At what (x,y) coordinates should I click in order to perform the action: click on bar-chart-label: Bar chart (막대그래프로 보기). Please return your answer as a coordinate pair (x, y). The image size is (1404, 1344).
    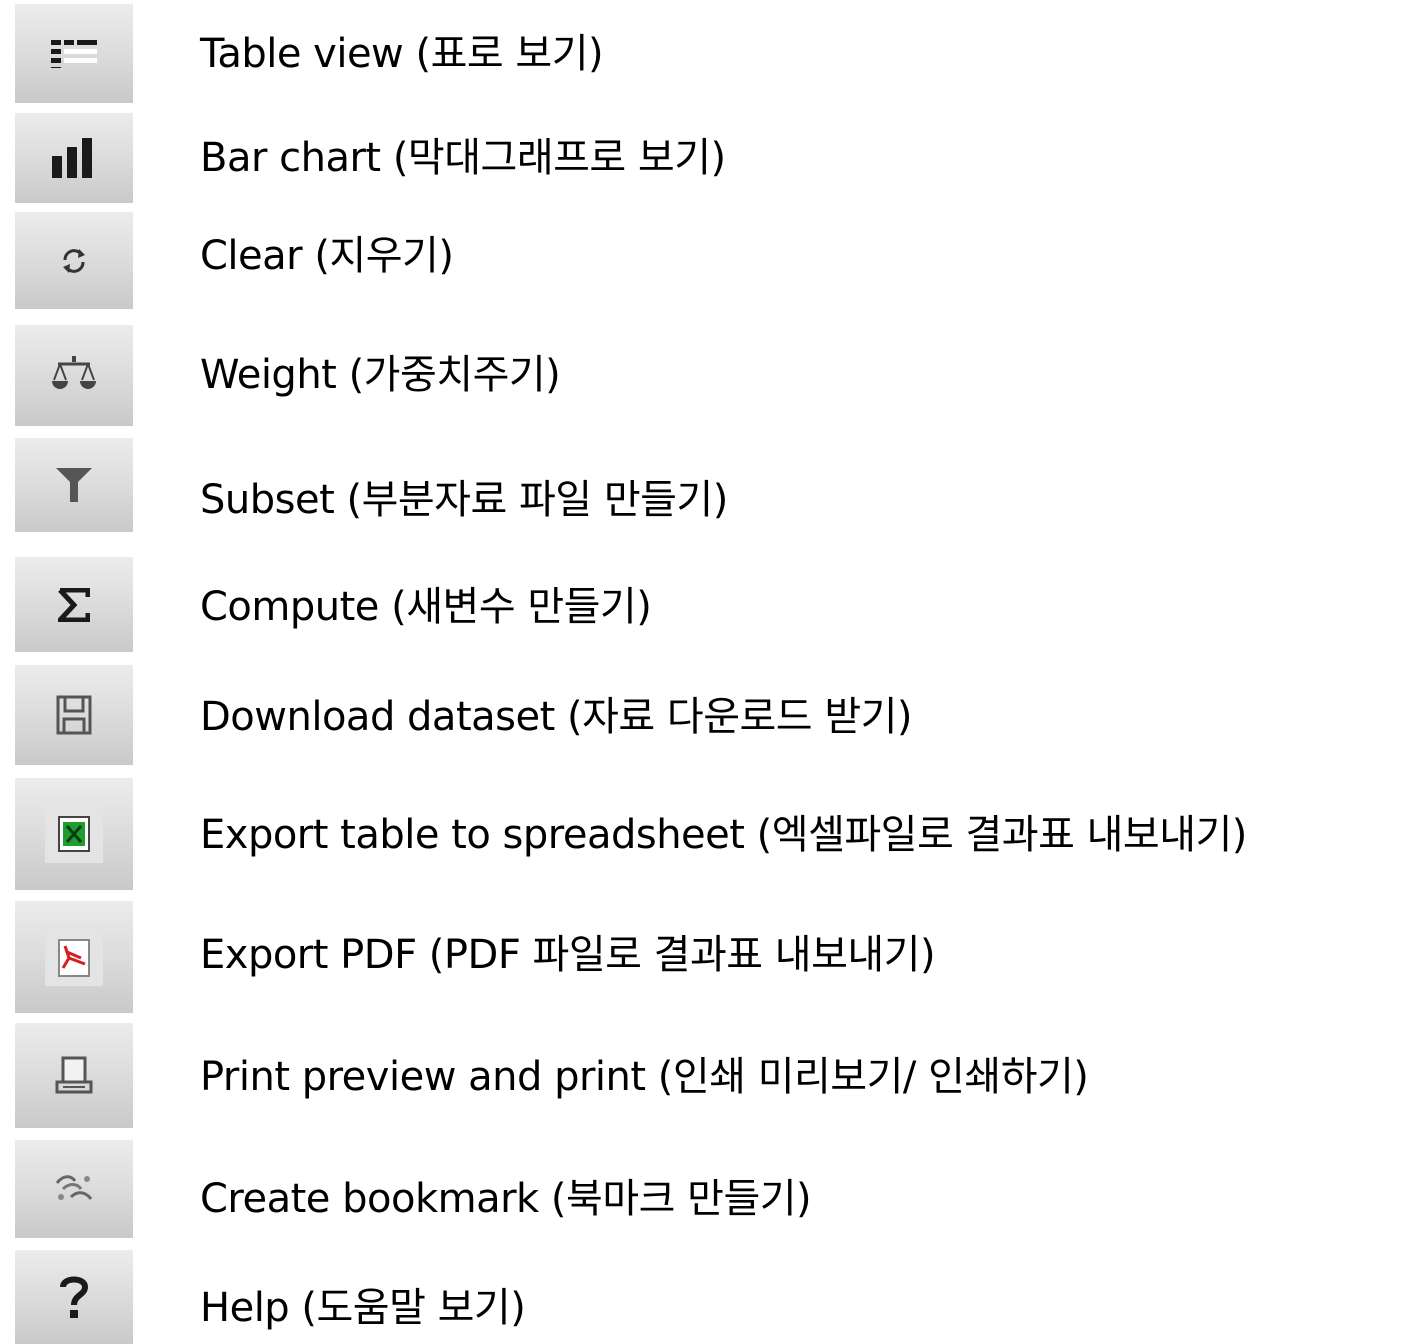
    Looking at the image, I should click on (463, 158).